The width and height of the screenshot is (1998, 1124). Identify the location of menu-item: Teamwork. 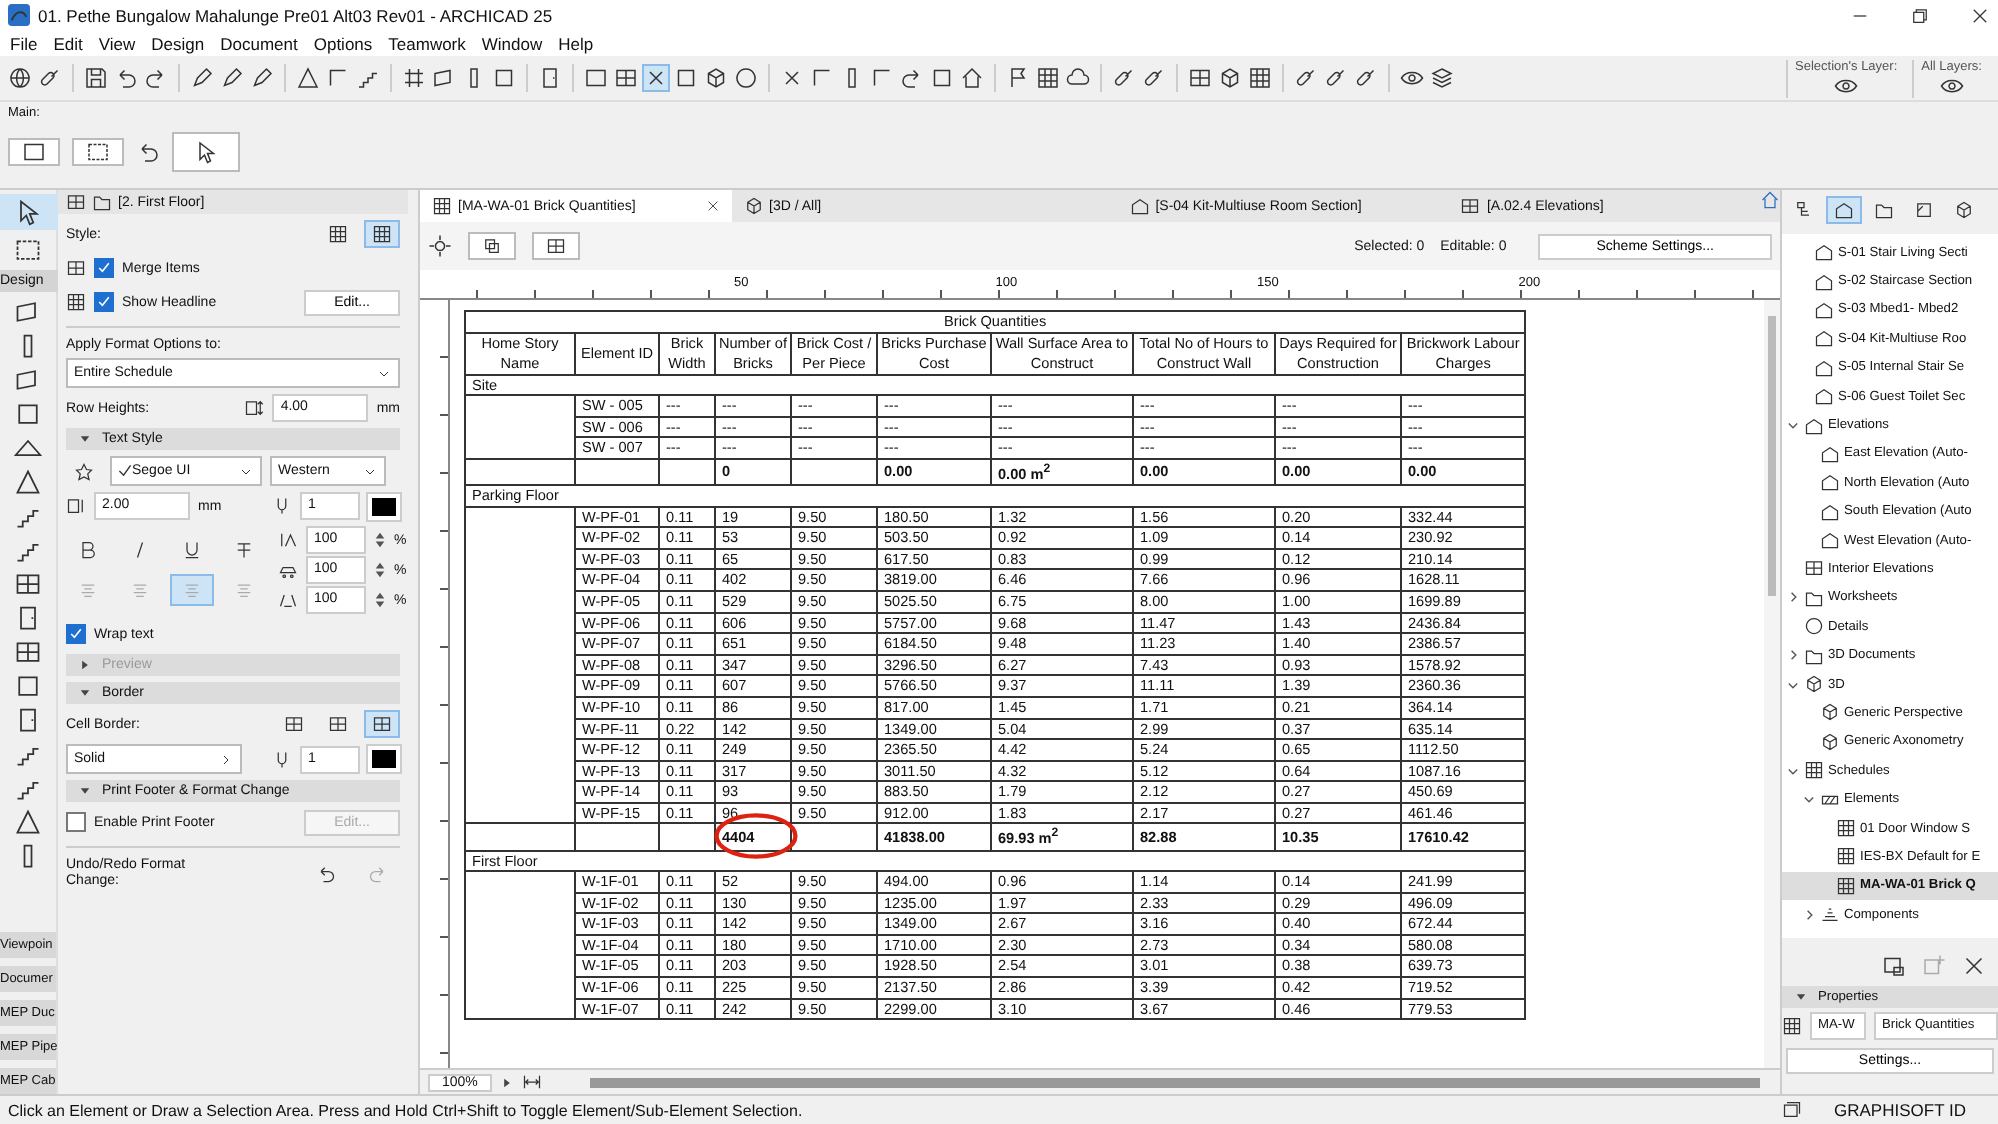
(427, 43).